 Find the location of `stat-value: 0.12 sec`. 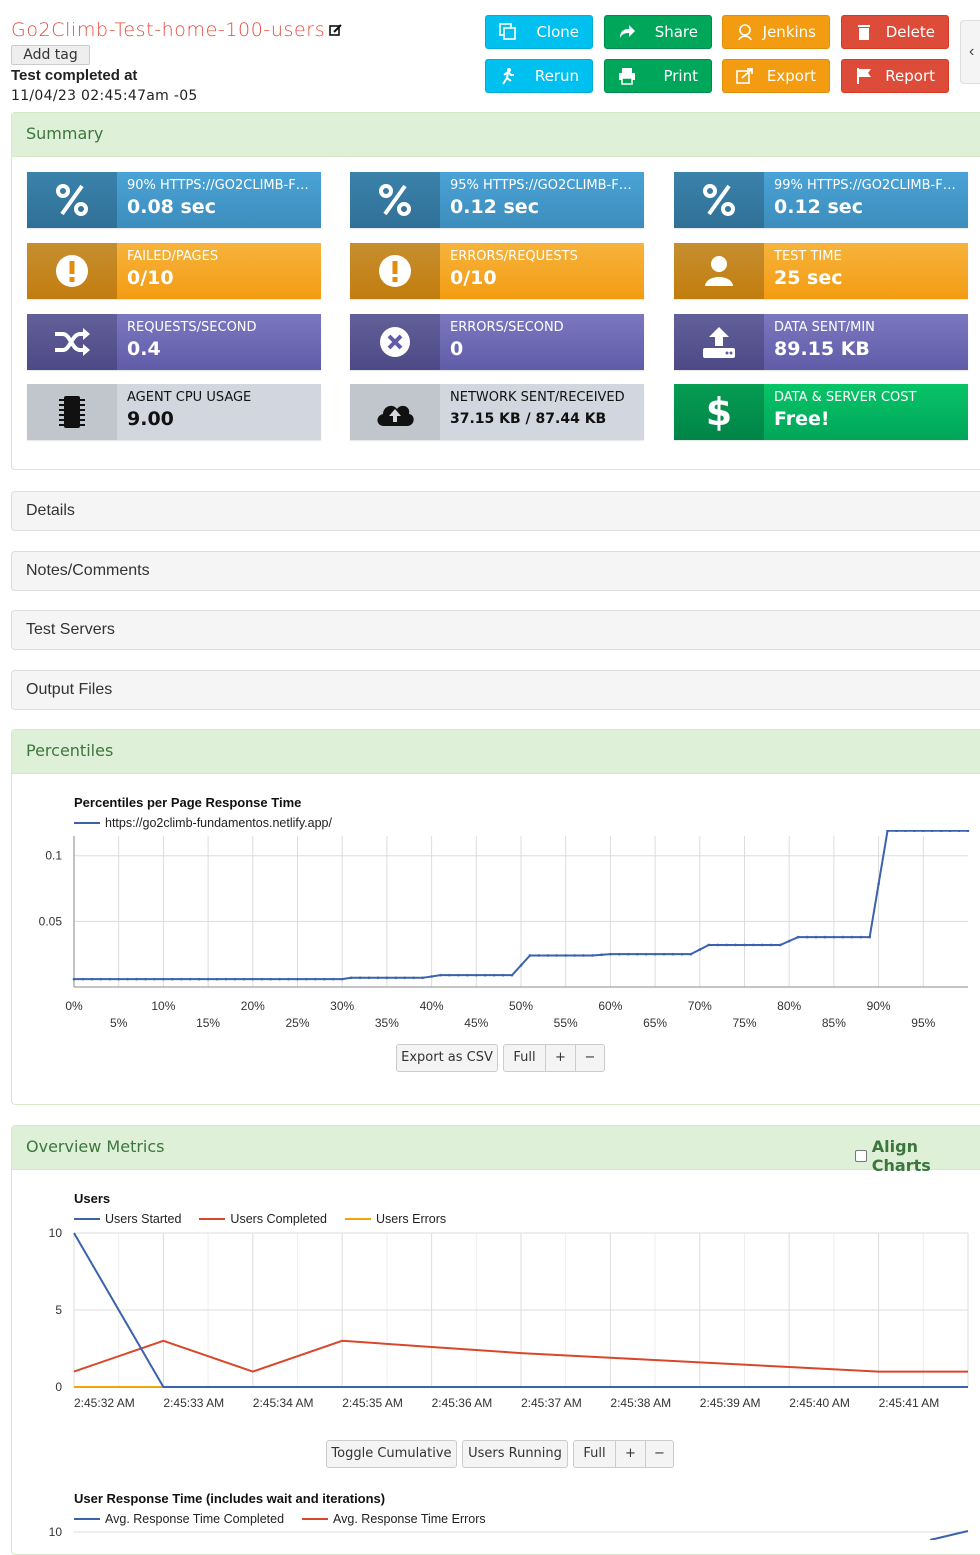

stat-value: 0.12 sec is located at coordinates (494, 207).